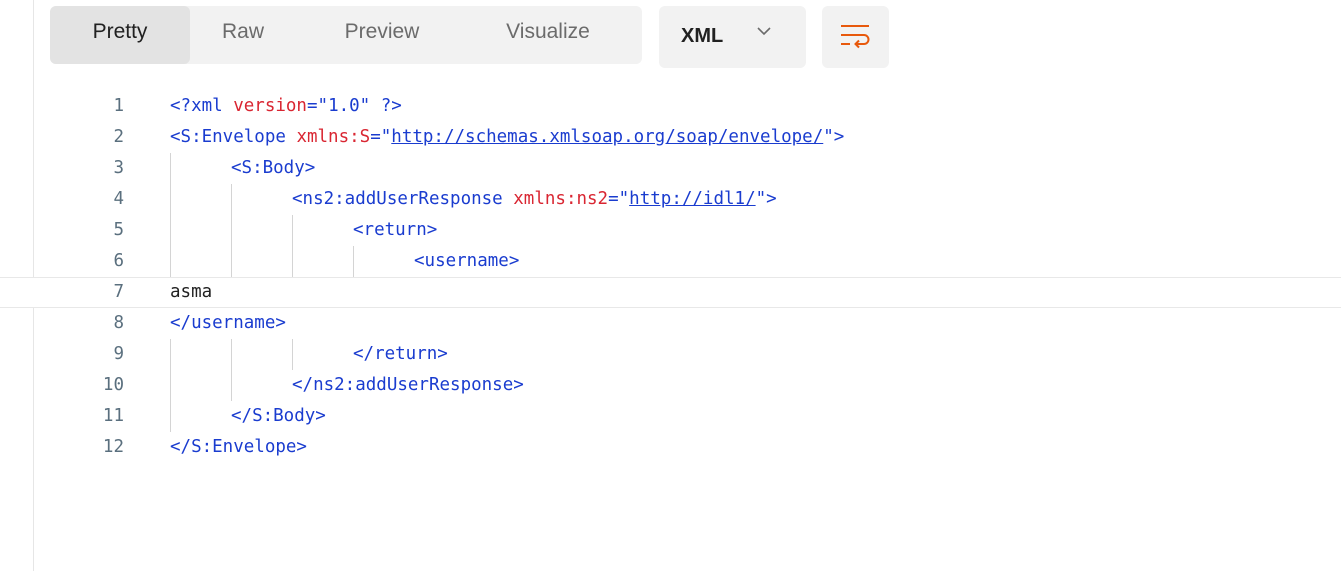 This screenshot has width=1341, height=571. Describe the element at coordinates (670, 230) in the screenshot. I see `code-line: 5 <return>` at that location.